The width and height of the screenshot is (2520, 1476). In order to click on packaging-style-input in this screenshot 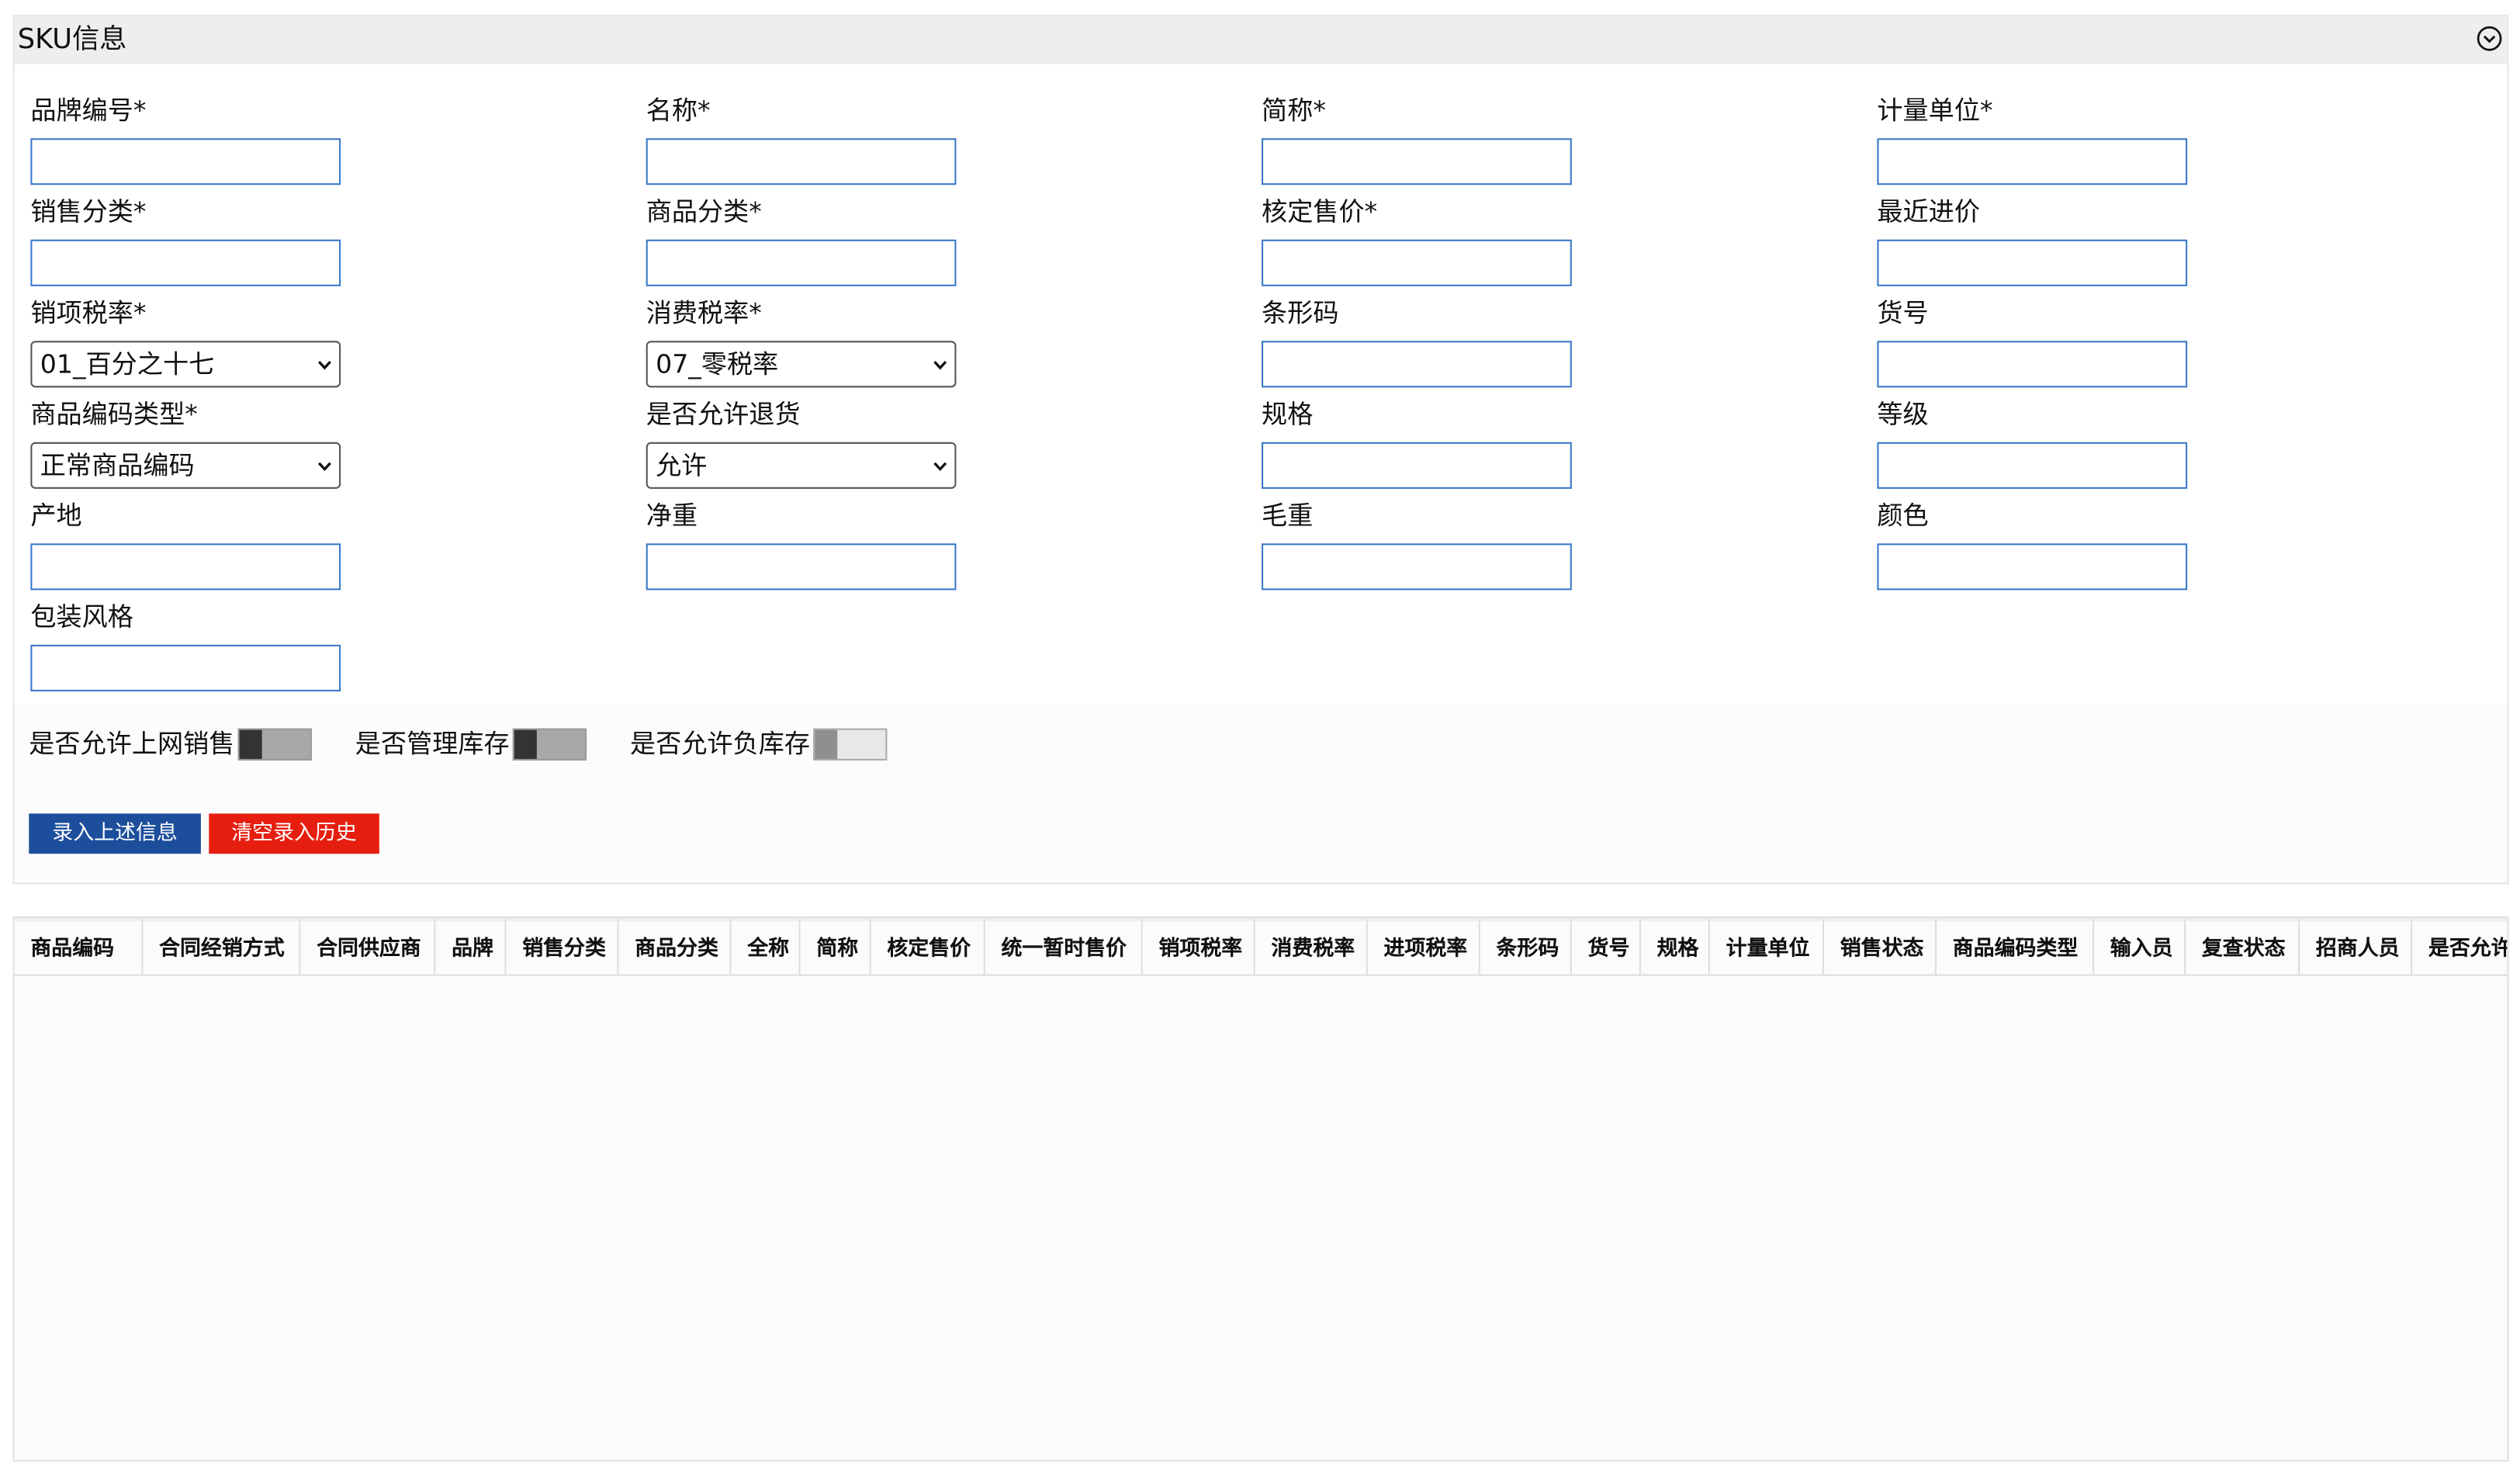, I will do `click(185, 667)`.